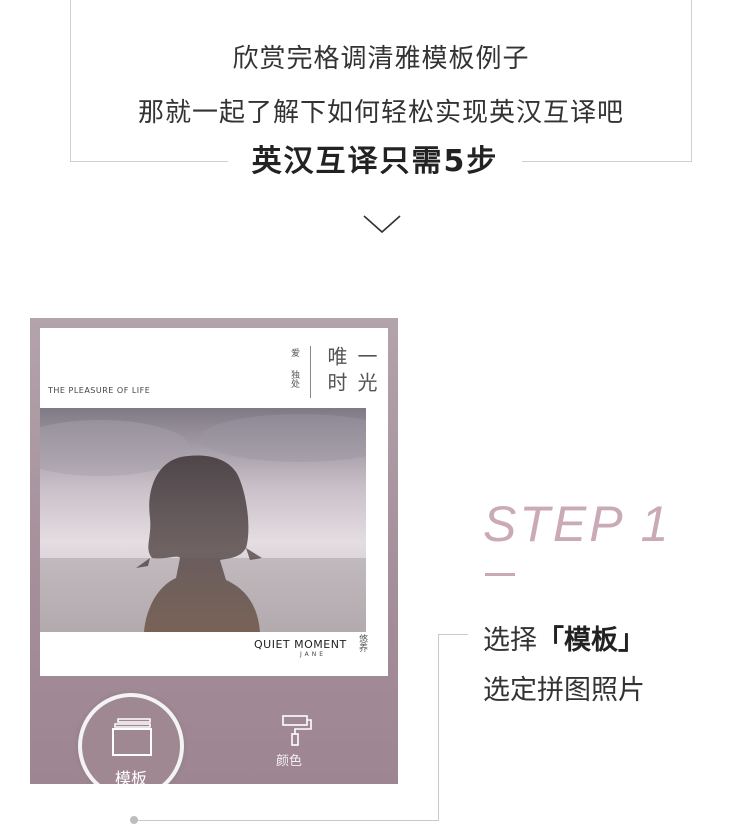 This screenshot has width=750, height=826. I want to click on poster-vertical-small-1: 爱, so click(294, 352).